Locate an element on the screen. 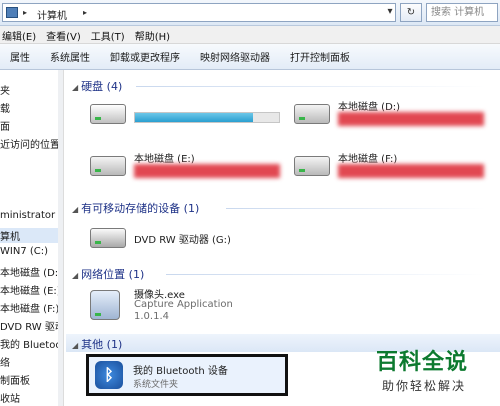 This screenshot has height=406, width=500. drive-c is located at coordinates (190, 114).